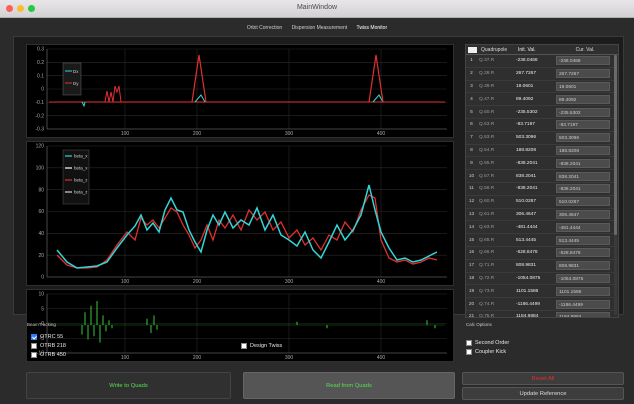 The height and width of the screenshot is (404, 634). Describe the element at coordinates (47, 337) in the screenshot. I see `otrc55-checkbox: OTRC 55` at that location.